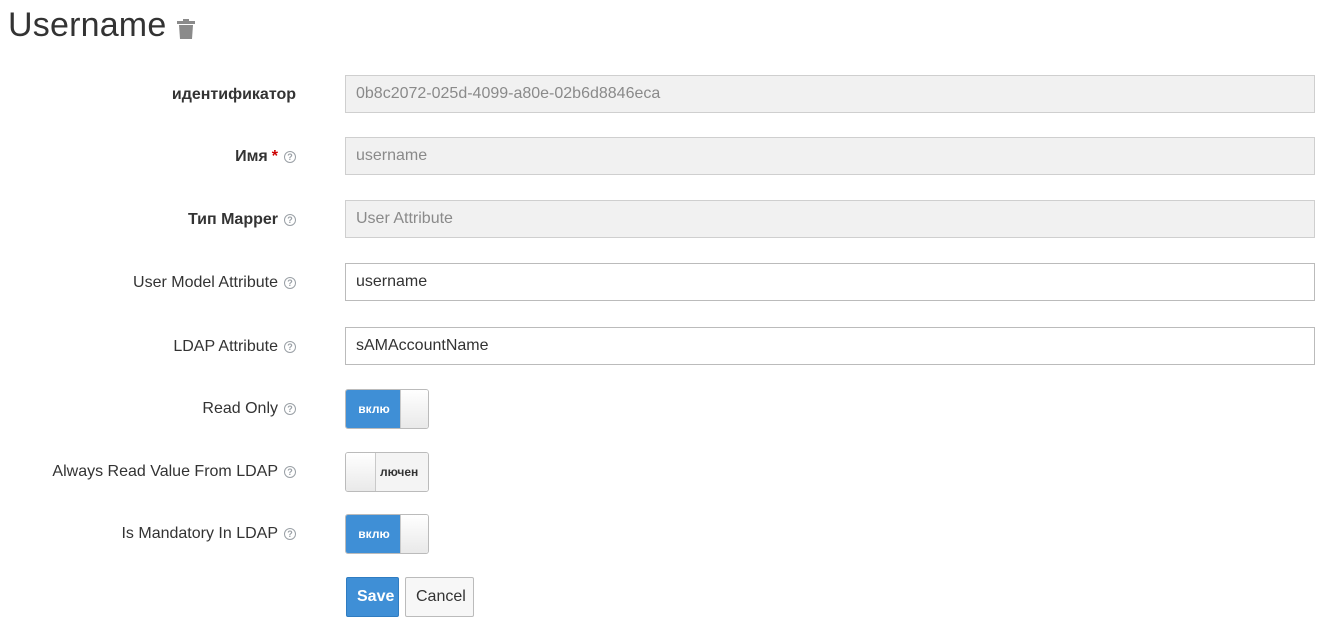 This screenshot has width=1319, height=617. I want to click on always-read-ldap-label: Always Read Value From LDAP ?, so click(174, 472).